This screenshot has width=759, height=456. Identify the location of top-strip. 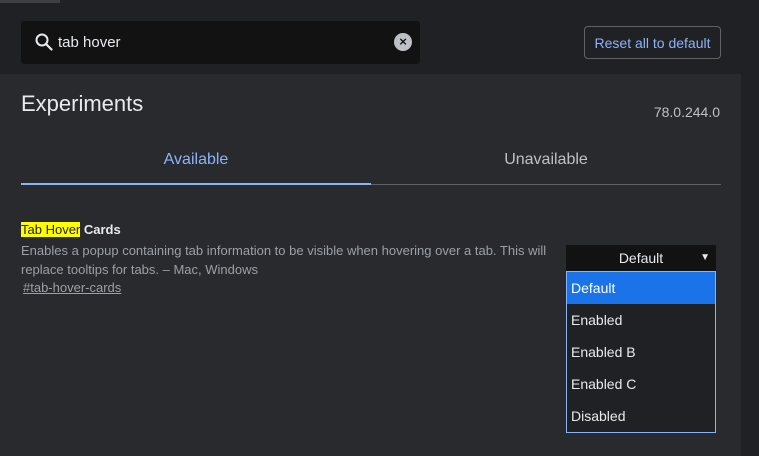
(379, 6).